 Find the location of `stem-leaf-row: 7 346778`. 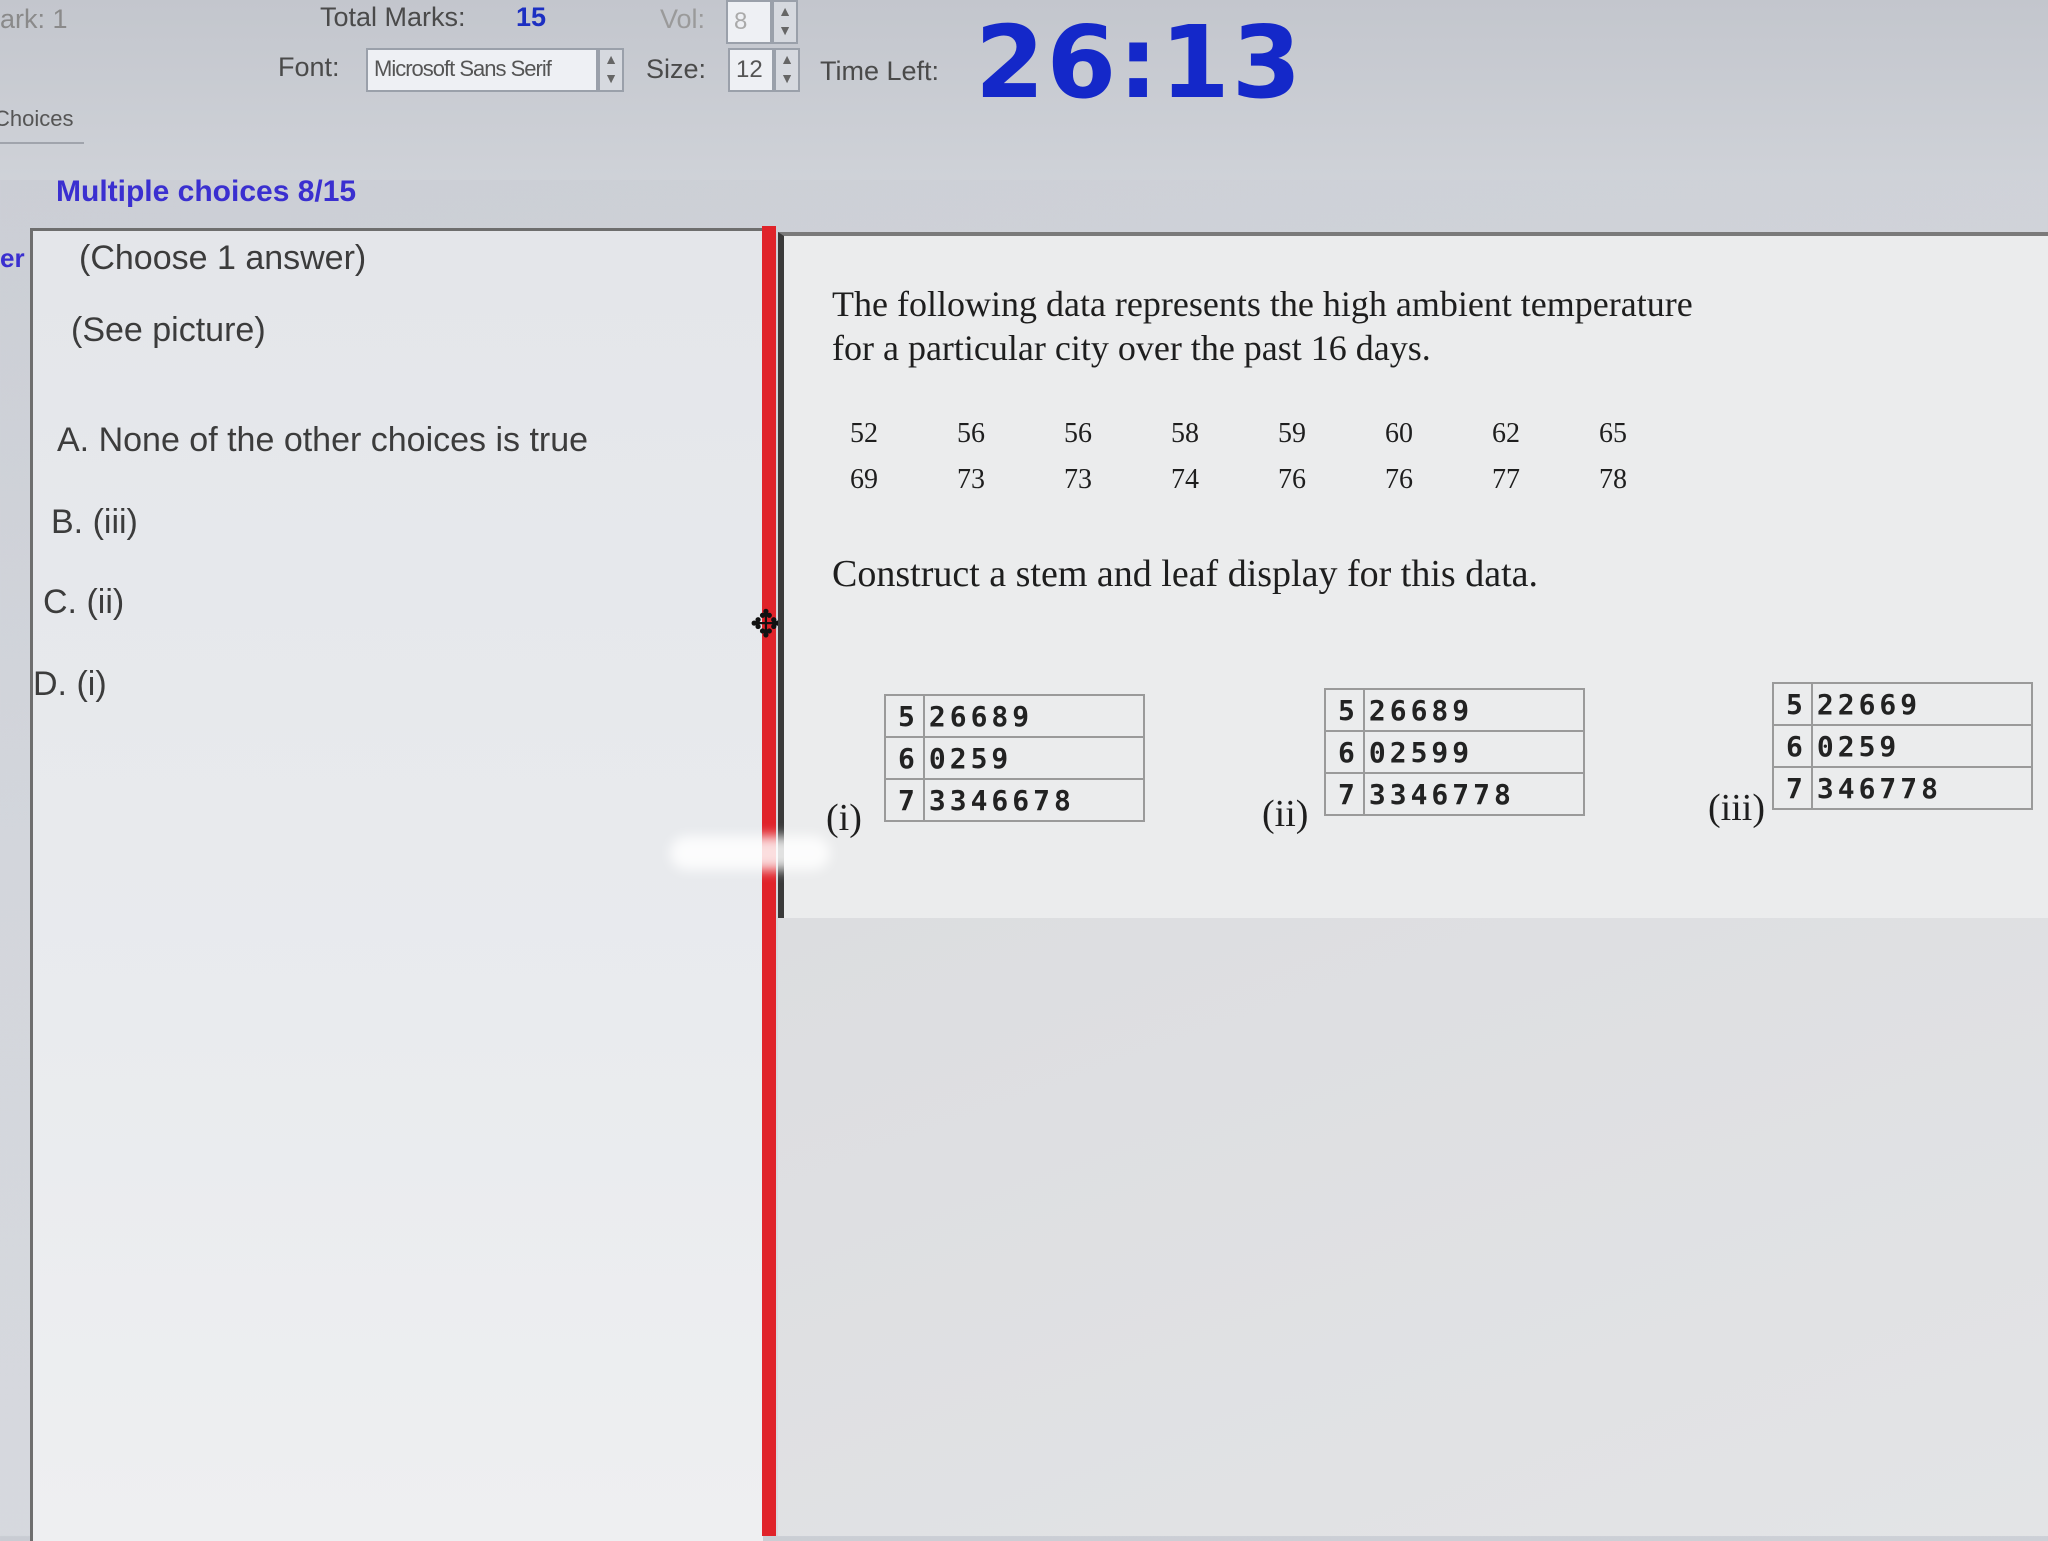

stem-leaf-row: 7 346778 is located at coordinates (1902, 788).